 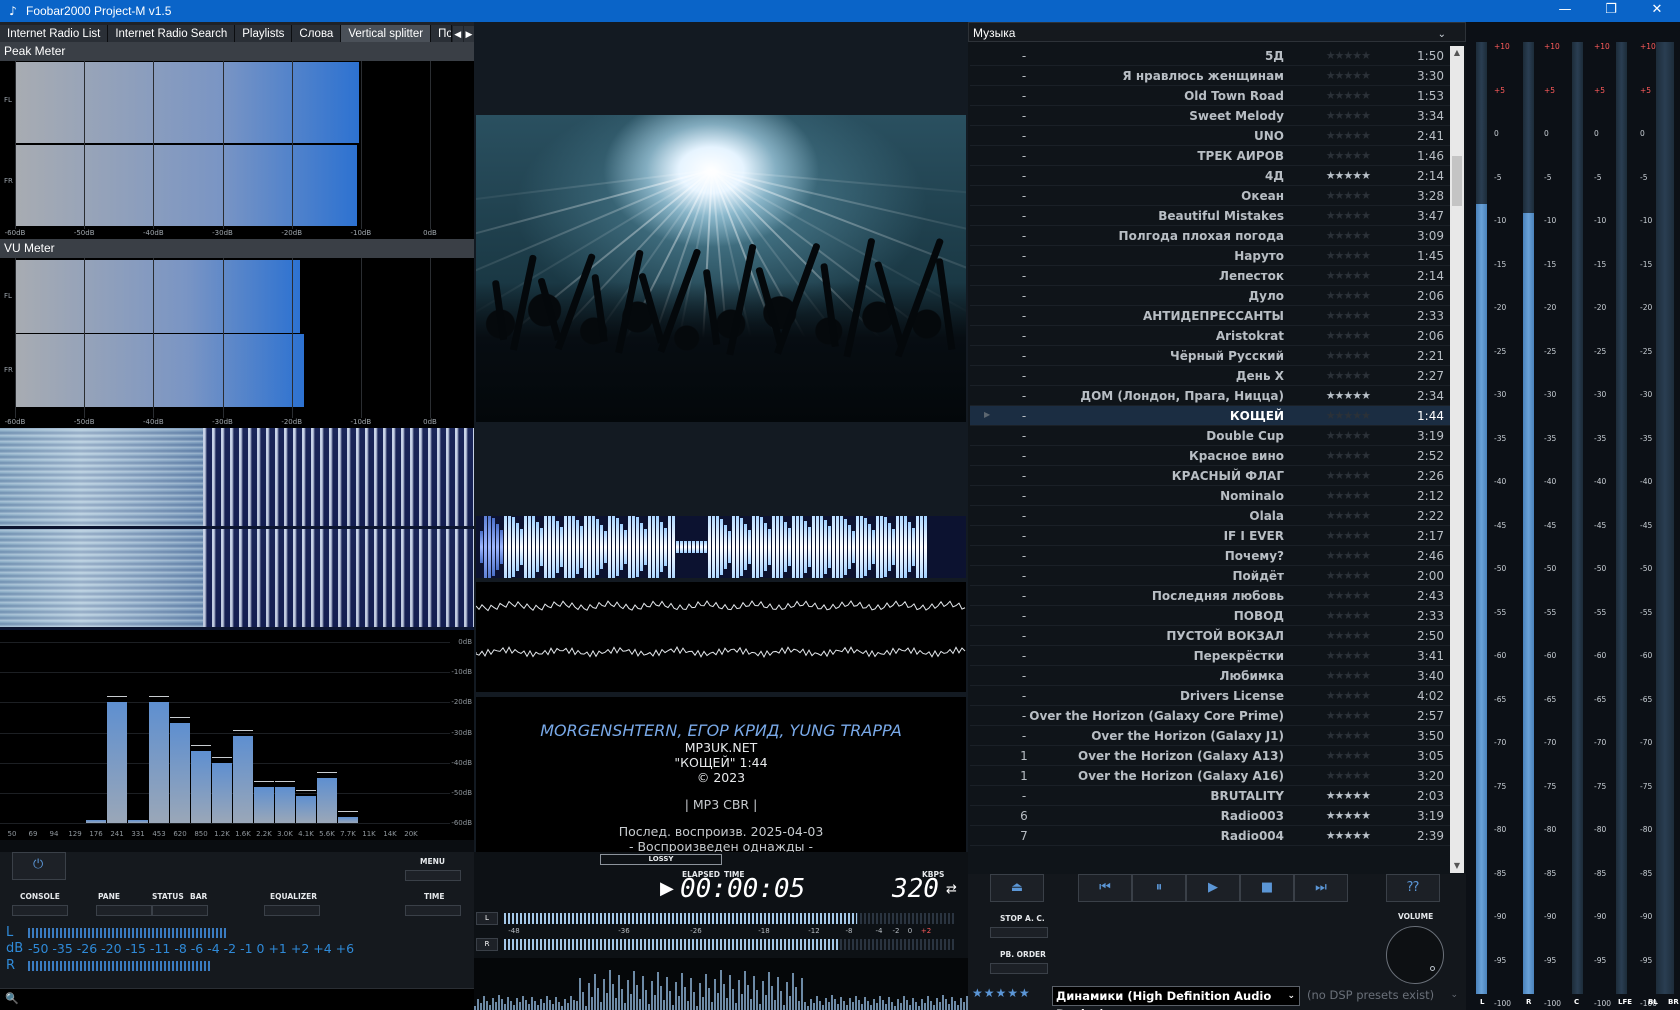 What do you see at coordinates (1210, 476) in the screenshot?
I see `playlist-row: - КРАСНЫЙ ФЛАГ ★★★★★ 2:26` at bounding box center [1210, 476].